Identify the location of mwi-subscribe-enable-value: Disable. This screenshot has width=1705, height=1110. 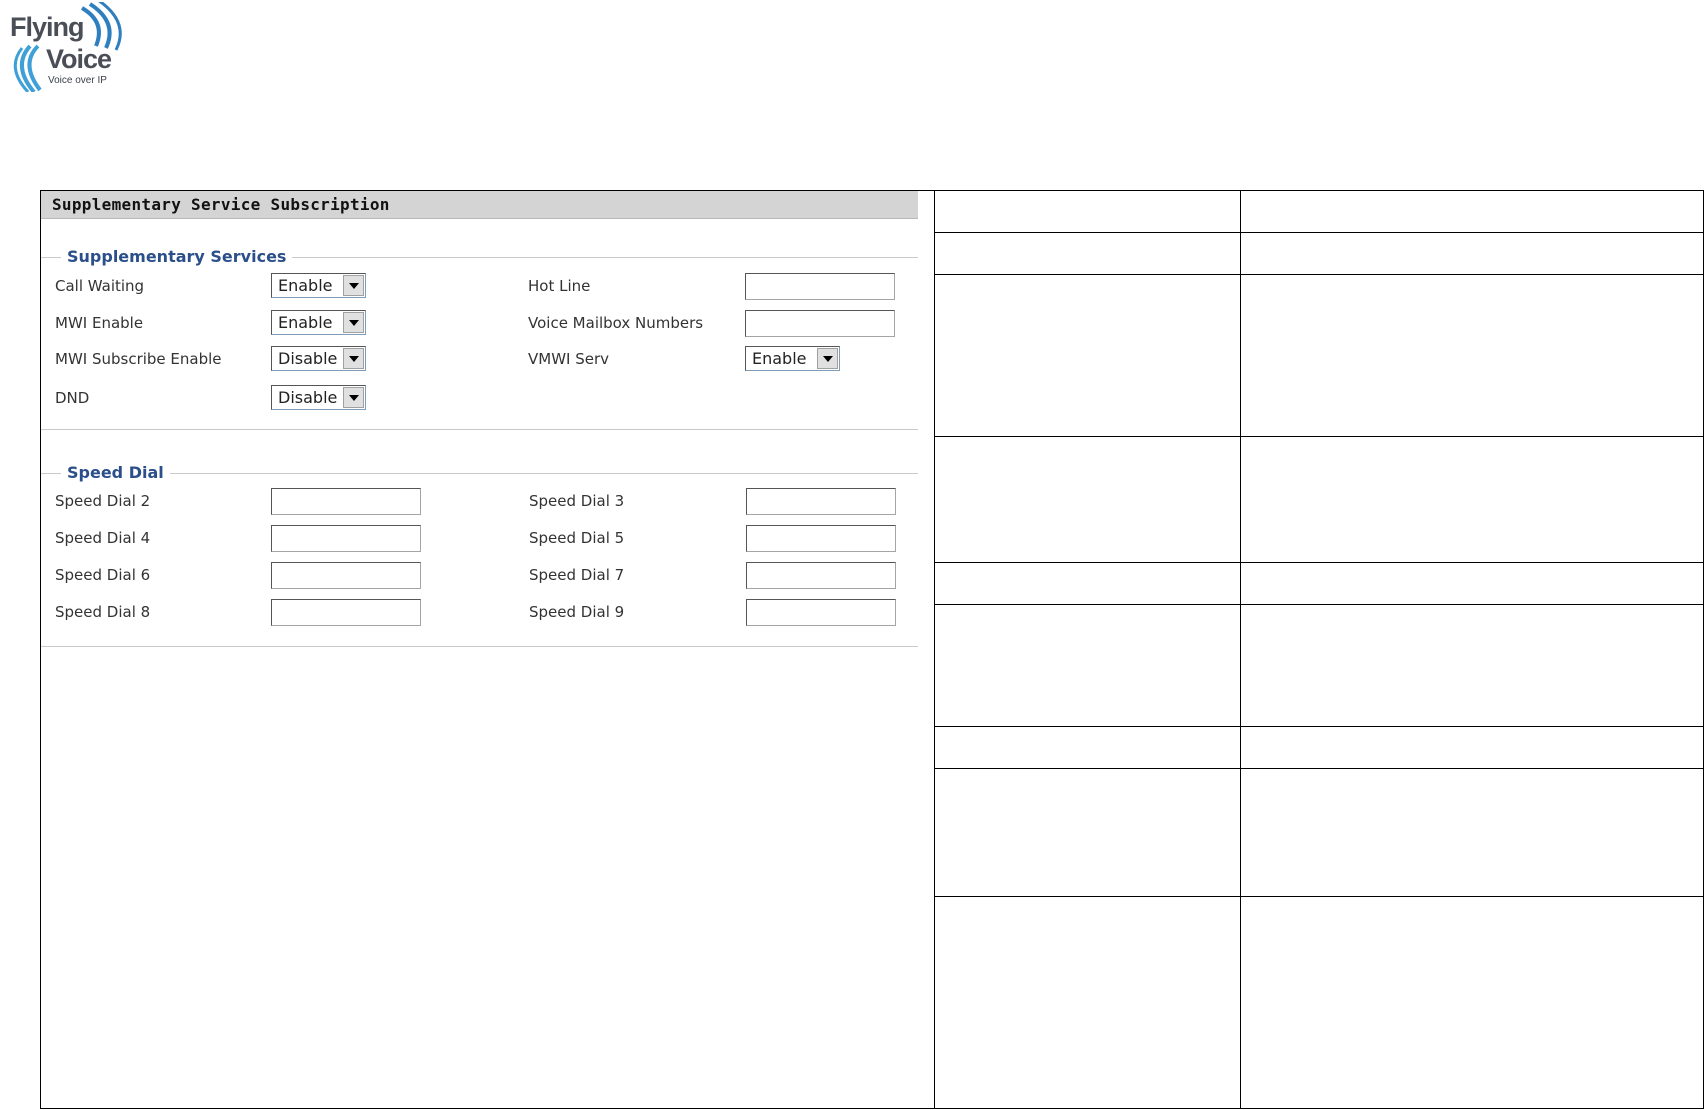
(308, 358).